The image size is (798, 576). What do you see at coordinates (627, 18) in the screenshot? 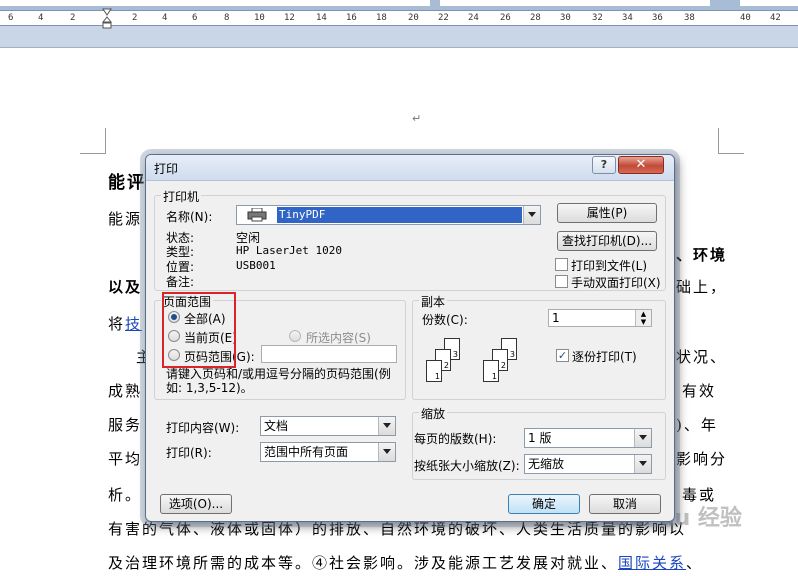
I see `ruler-mark: 34` at bounding box center [627, 18].